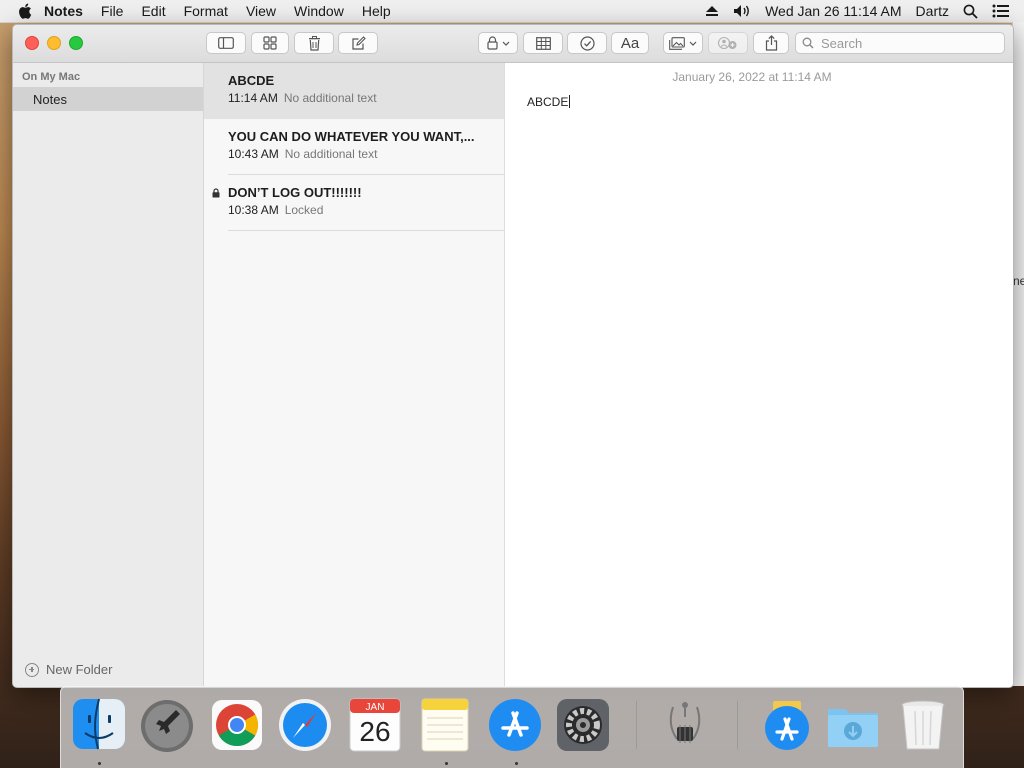  What do you see at coordinates (32, 669) in the screenshot?
I see `plus-circle-icon` at bounding box center [32, 669].